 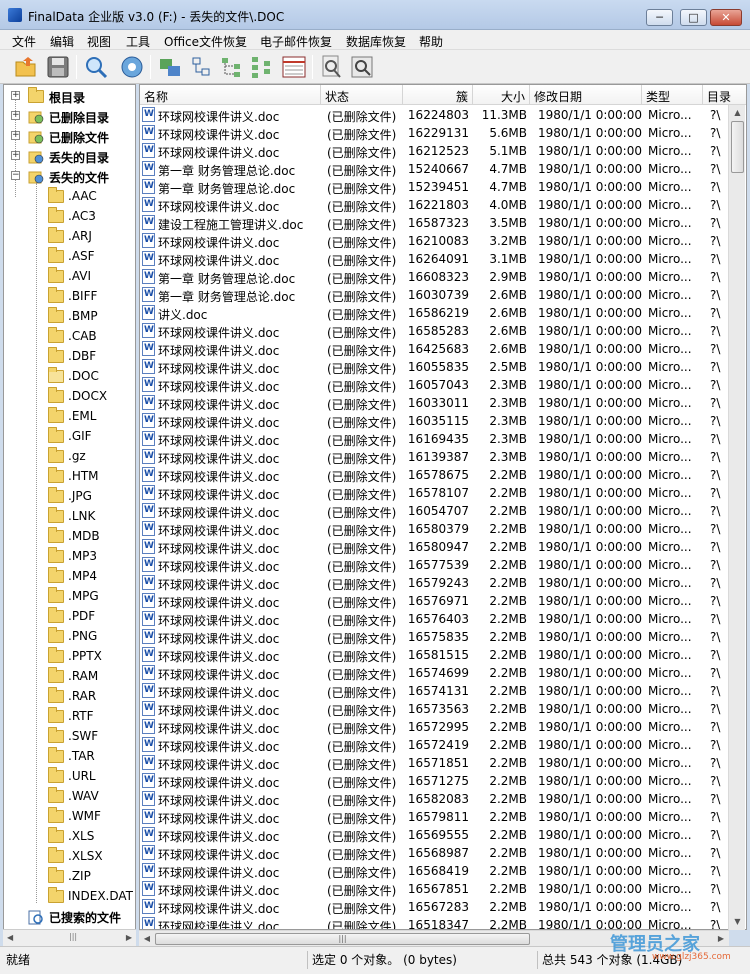 I want to click on tree-item-extension: .URL, so click(x=69, y=777).